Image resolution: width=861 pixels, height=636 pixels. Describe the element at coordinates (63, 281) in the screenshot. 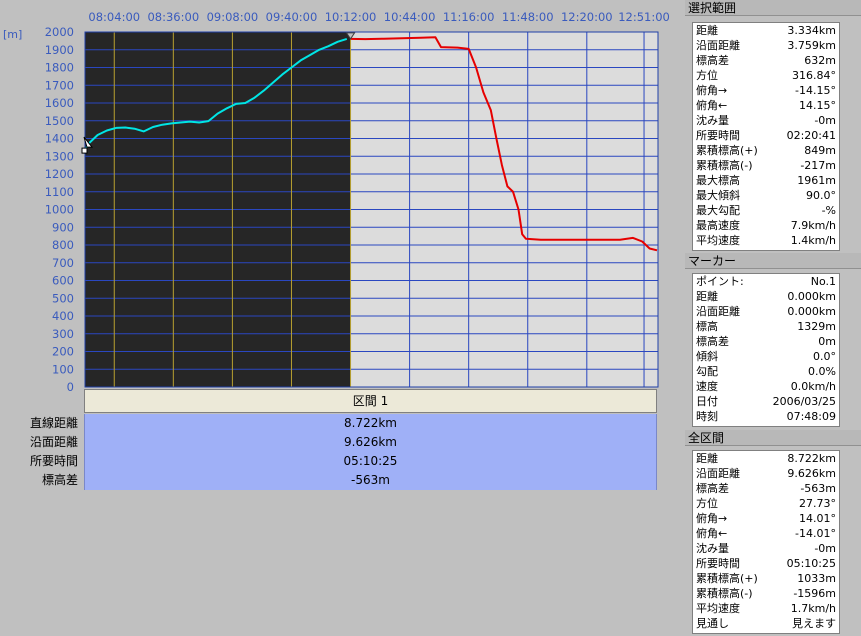

I see `y-tick-label: 600` at that location.